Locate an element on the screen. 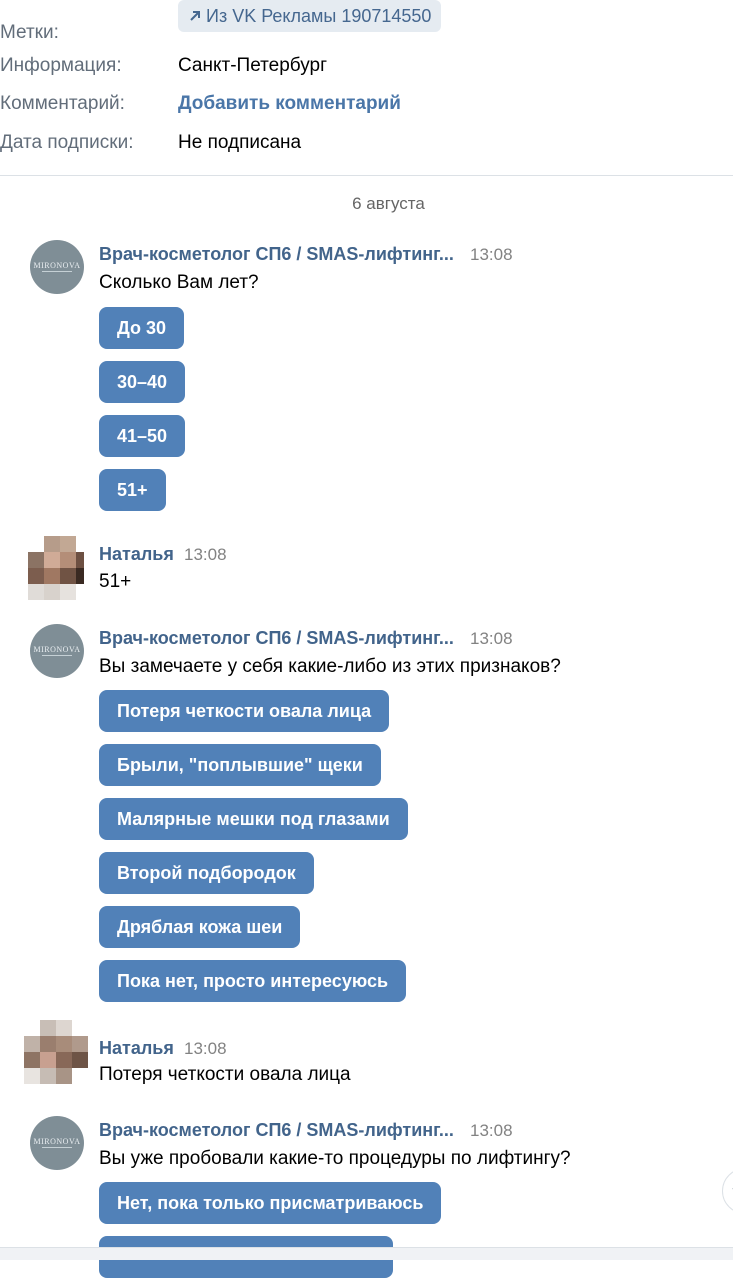 This screenshot has width=733, height=1278. keyboard-button: 51+ is located at coordinates (132, 490).